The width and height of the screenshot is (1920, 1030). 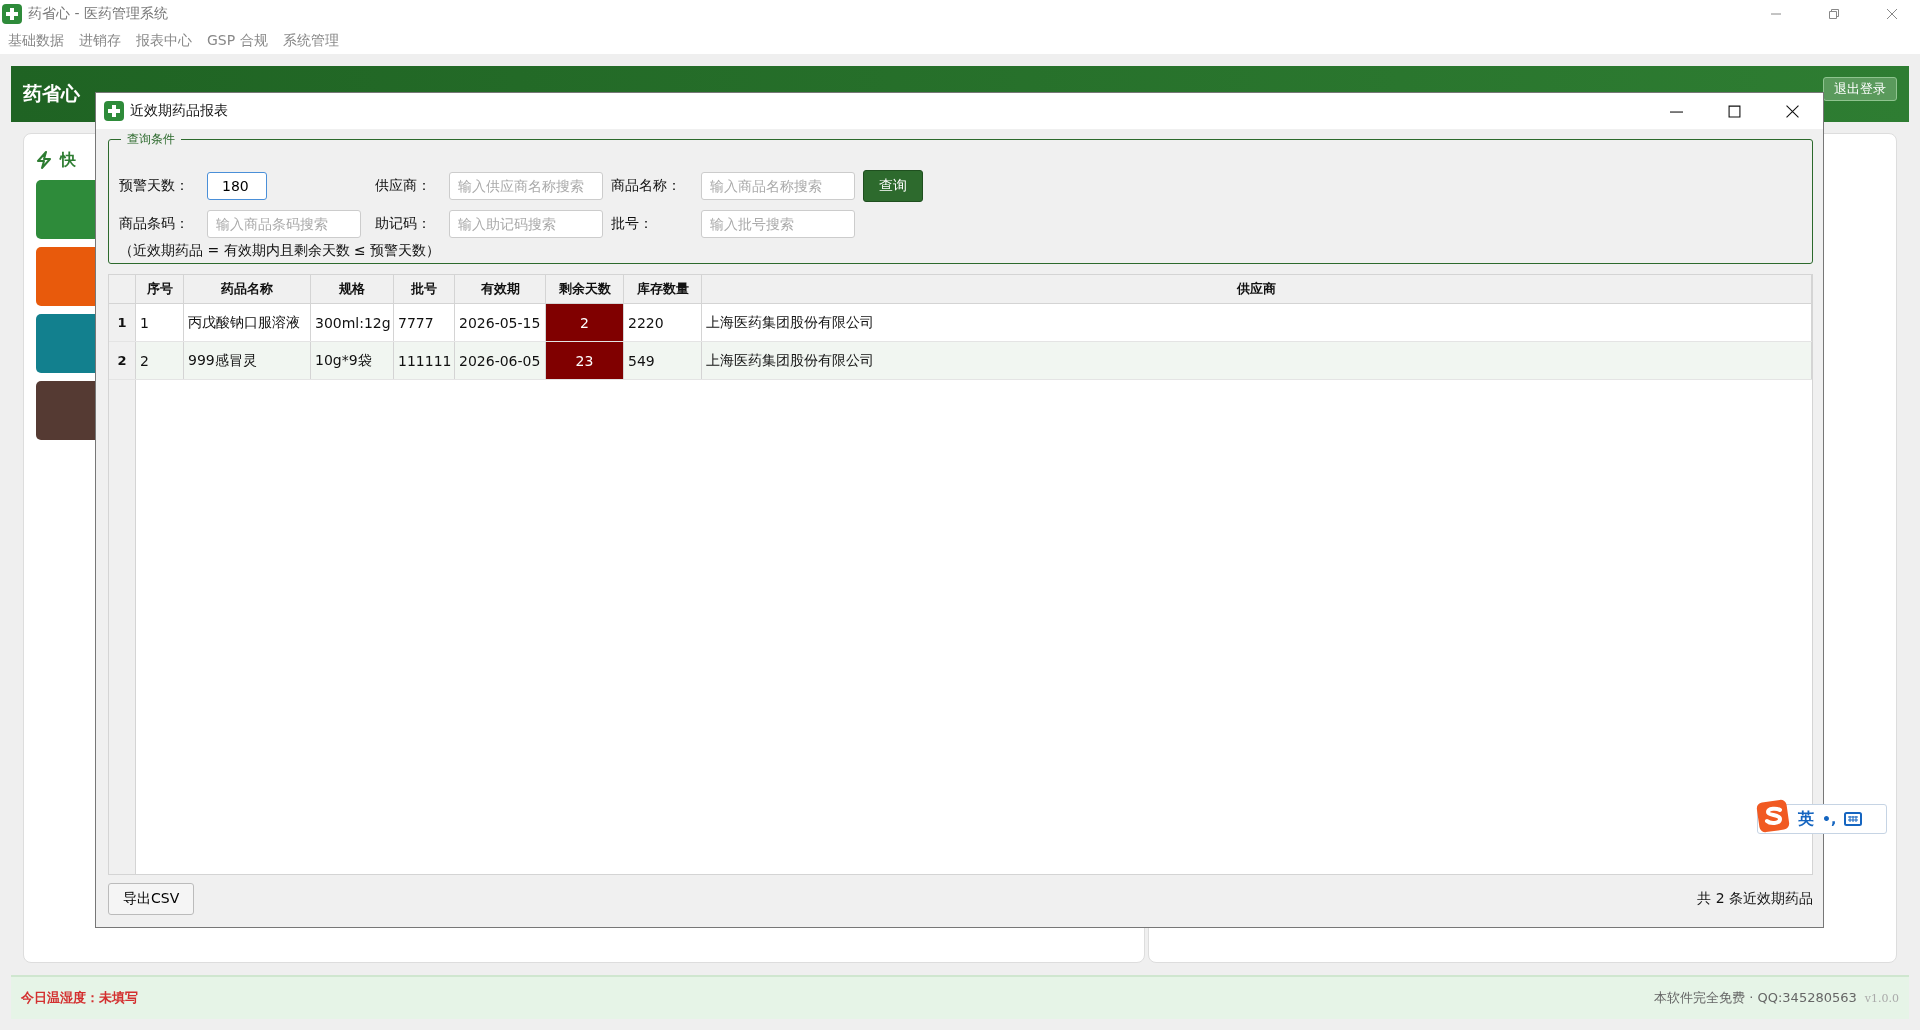 I want to click on dialog-title: 近效期药品报表, so click(x=179, y=111).